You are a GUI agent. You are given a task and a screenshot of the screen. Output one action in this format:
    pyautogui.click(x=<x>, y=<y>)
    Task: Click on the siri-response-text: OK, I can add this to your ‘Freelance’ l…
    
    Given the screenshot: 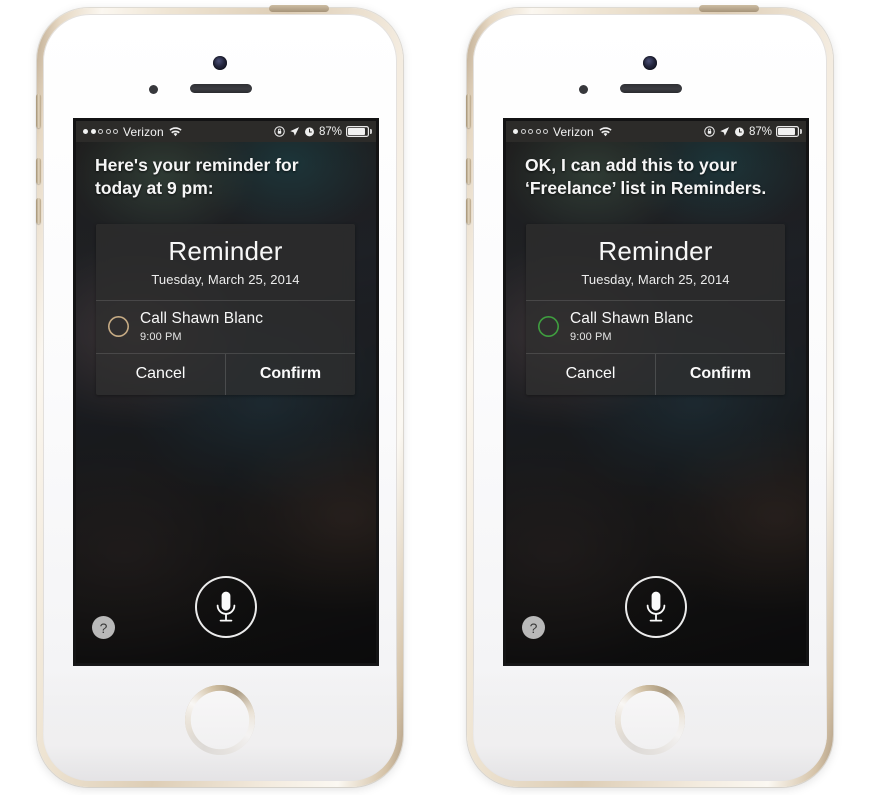 What is the action you would take?
    pyautogui.click(x=646, y=177)
    